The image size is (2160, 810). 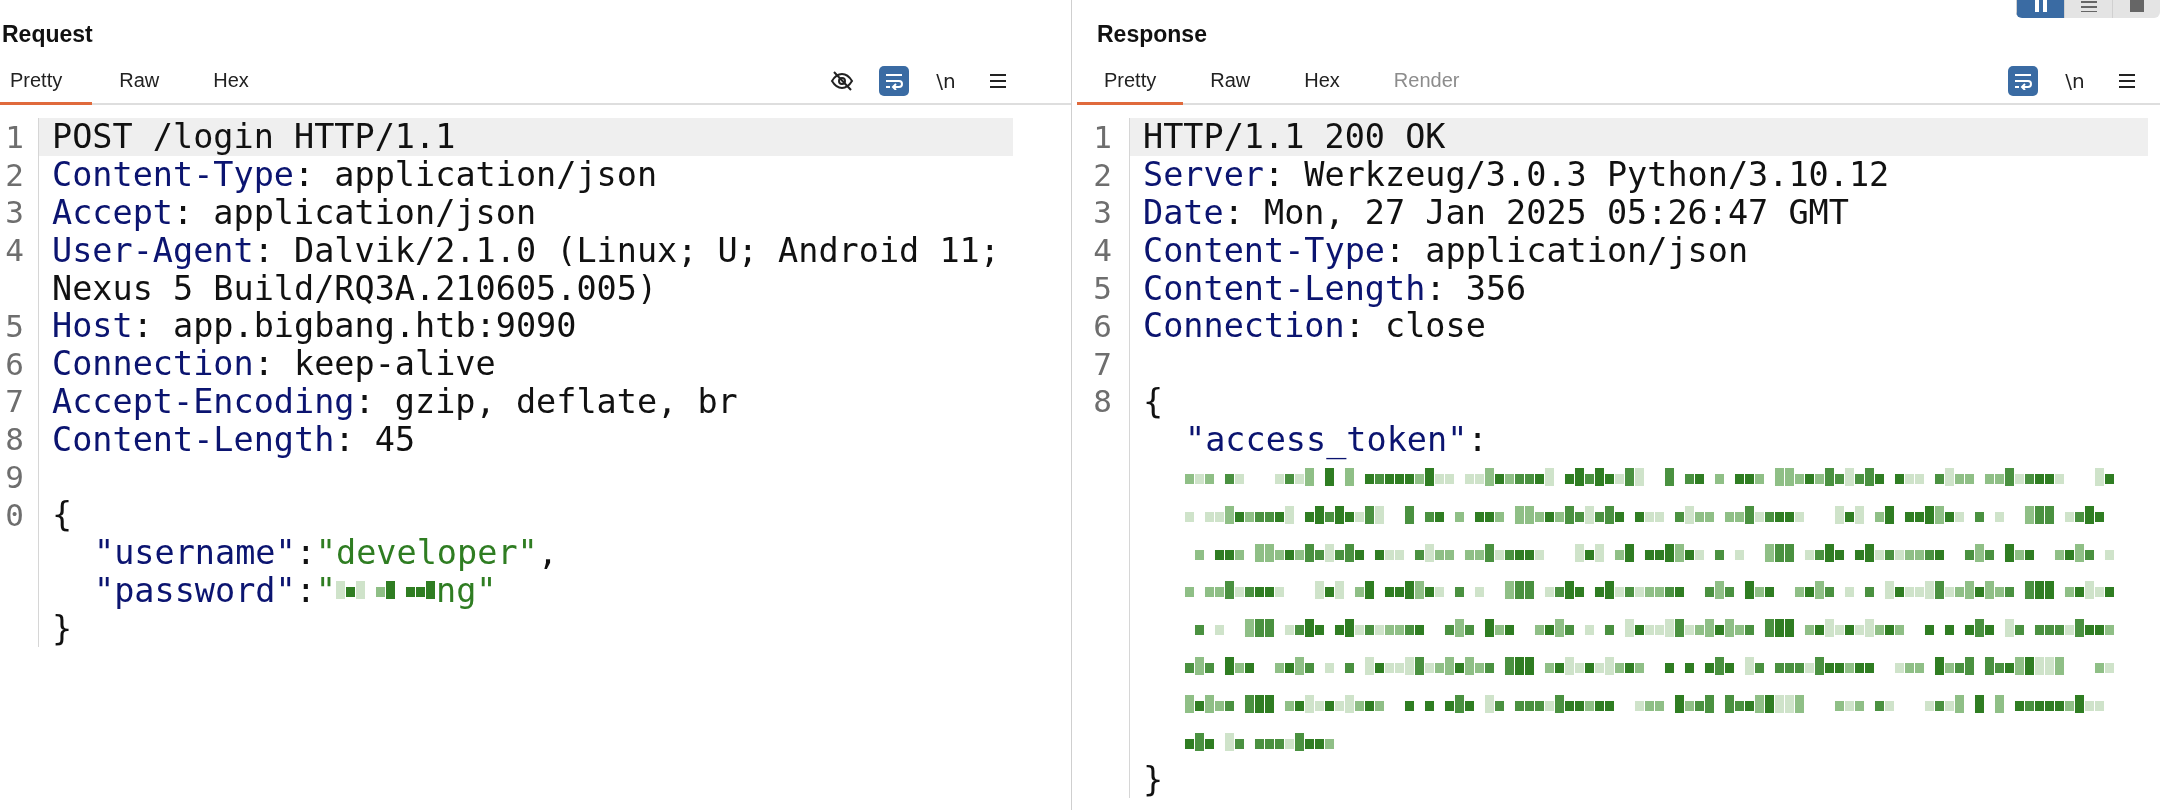 I want to click on code-text: "username":"developer",, so click(x=326, y=553).